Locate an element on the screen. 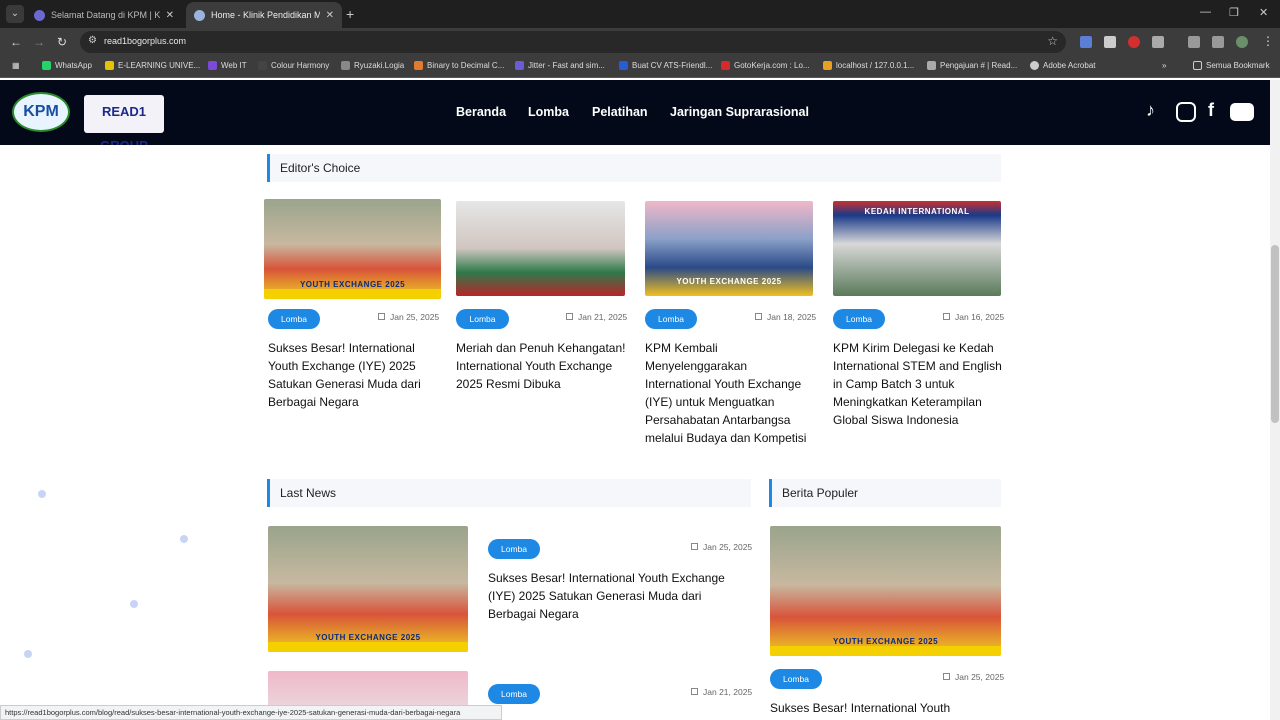 The height and width of the screenshot is (720, 1280). youtube-icon is located at coordinates (1242, 112).